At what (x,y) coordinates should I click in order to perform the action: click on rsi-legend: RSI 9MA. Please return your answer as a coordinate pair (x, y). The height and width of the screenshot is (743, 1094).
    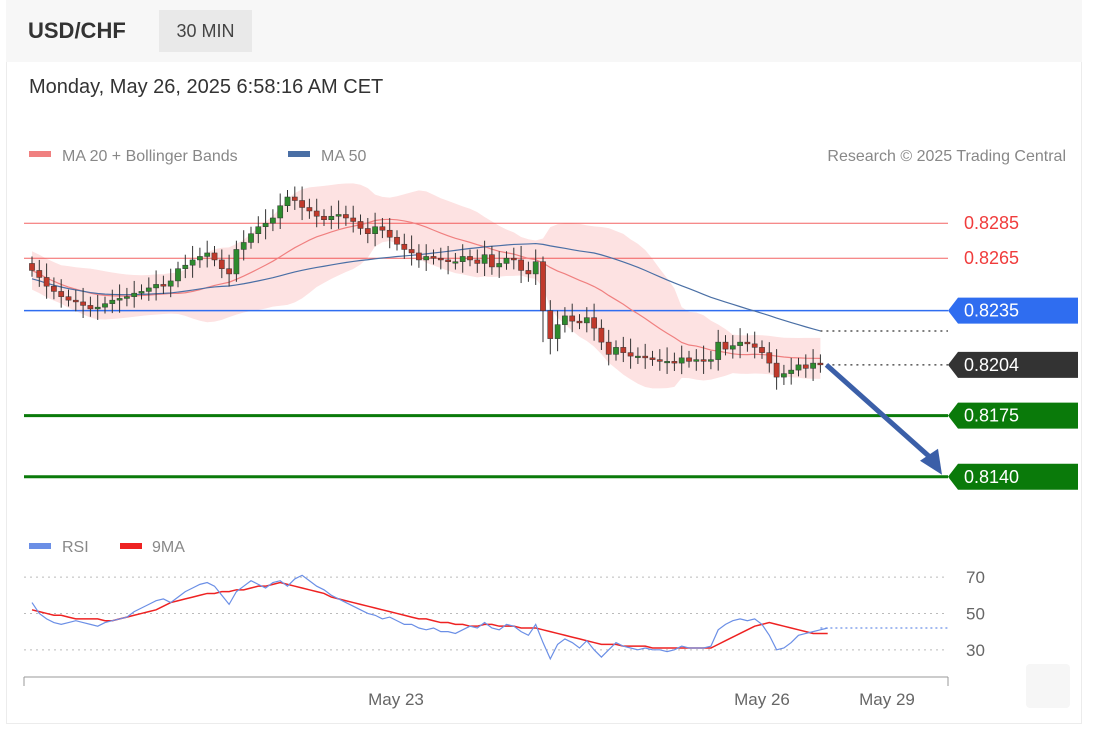
    Looking at the image, I should click on (107, 547).